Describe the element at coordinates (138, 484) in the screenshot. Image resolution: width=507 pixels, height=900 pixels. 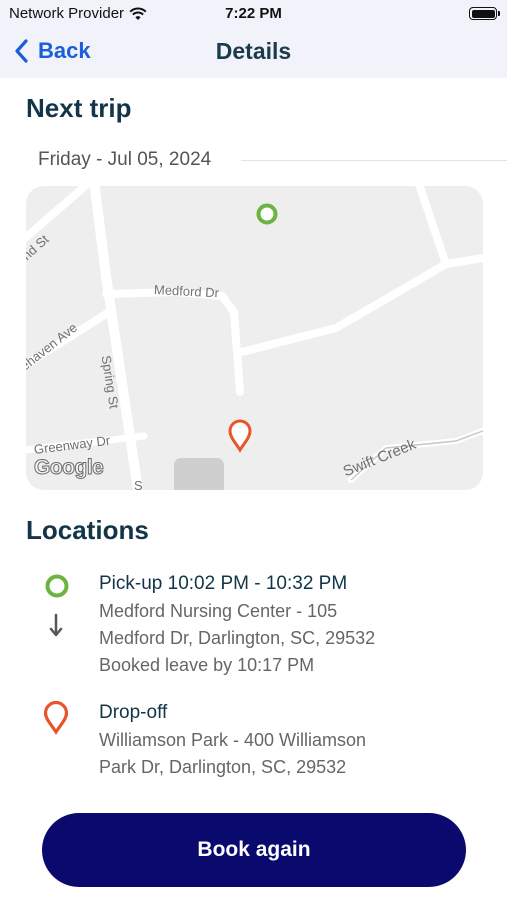
I see `street-label-s: S` at that location.